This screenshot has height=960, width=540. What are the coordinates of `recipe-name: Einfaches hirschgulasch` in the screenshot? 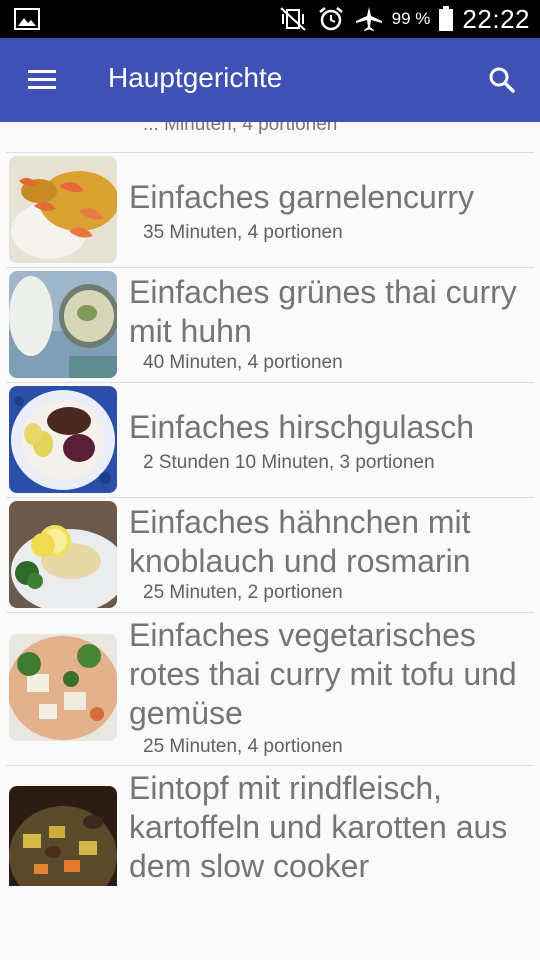 It's located at (302, 427).